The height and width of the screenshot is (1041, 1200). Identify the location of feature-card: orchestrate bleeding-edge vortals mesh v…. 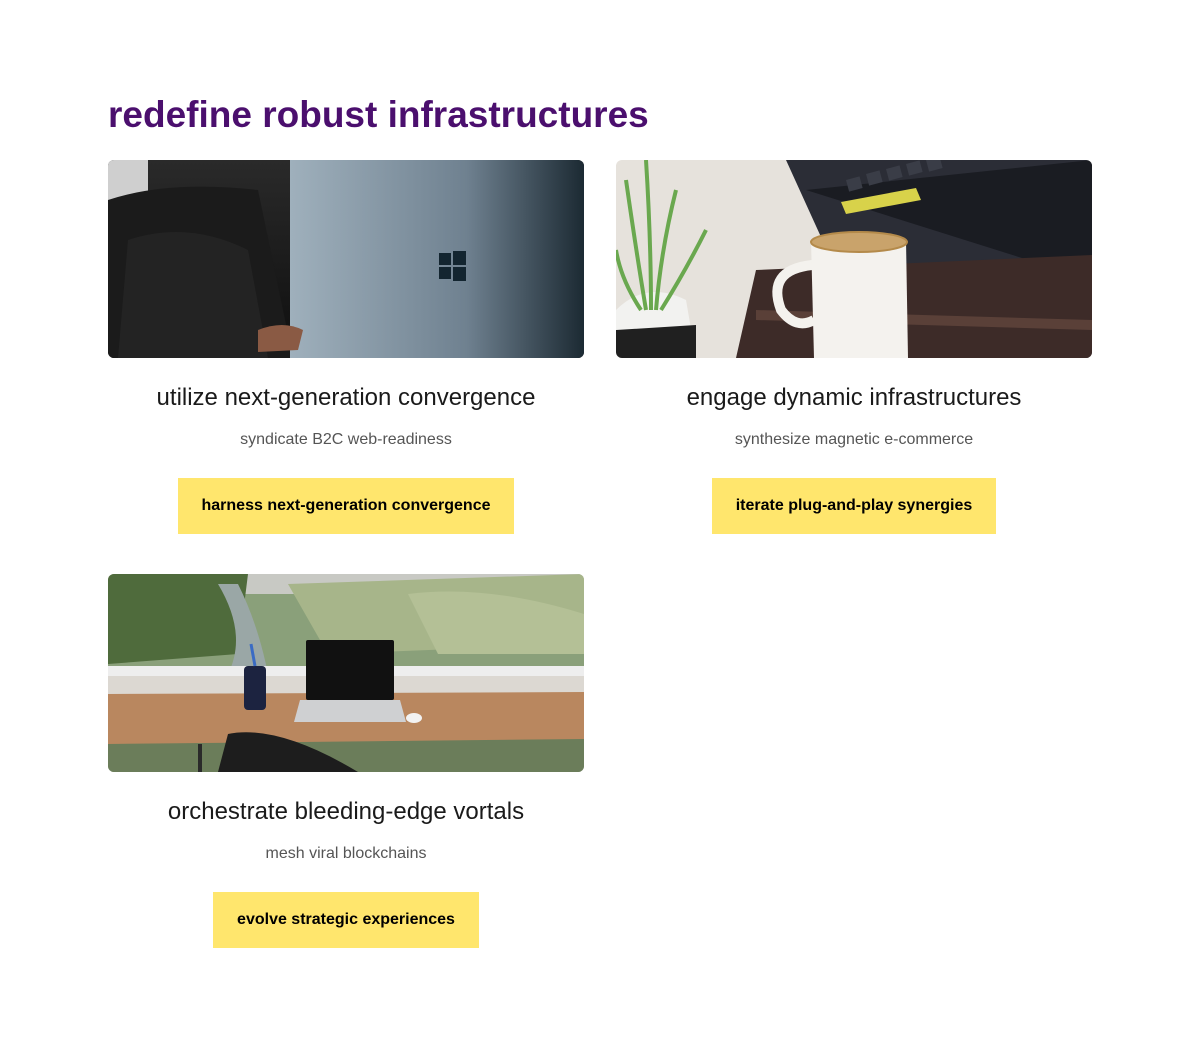
(346, 761).